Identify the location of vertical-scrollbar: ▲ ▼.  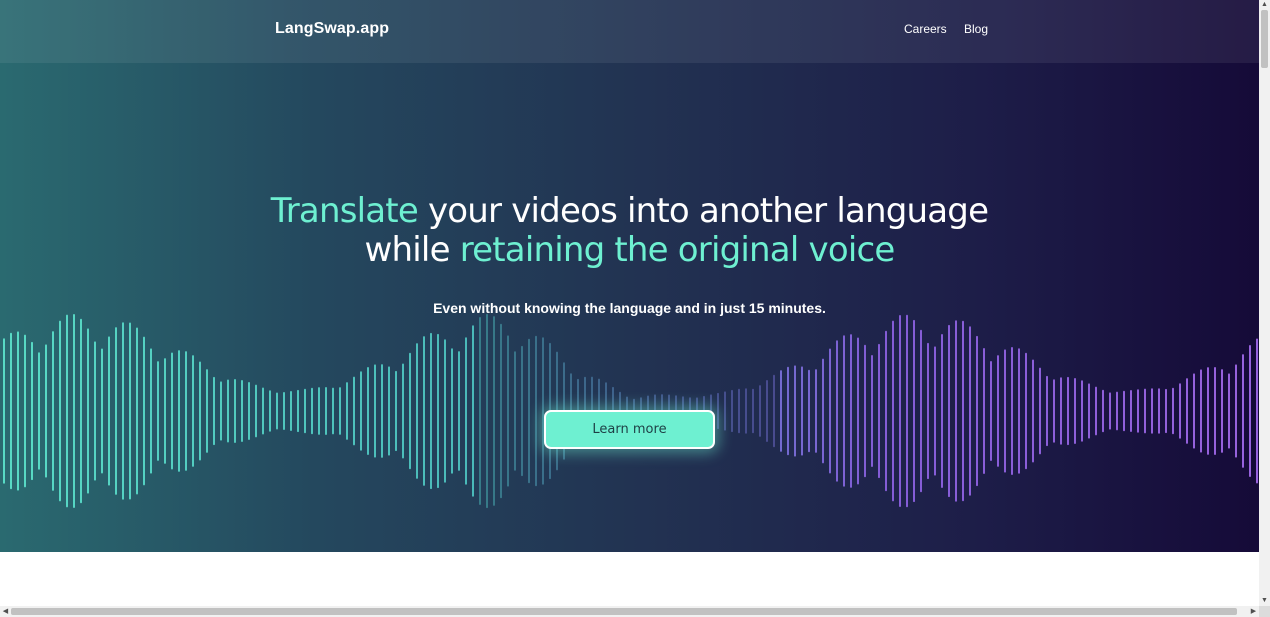
(1264, 303).